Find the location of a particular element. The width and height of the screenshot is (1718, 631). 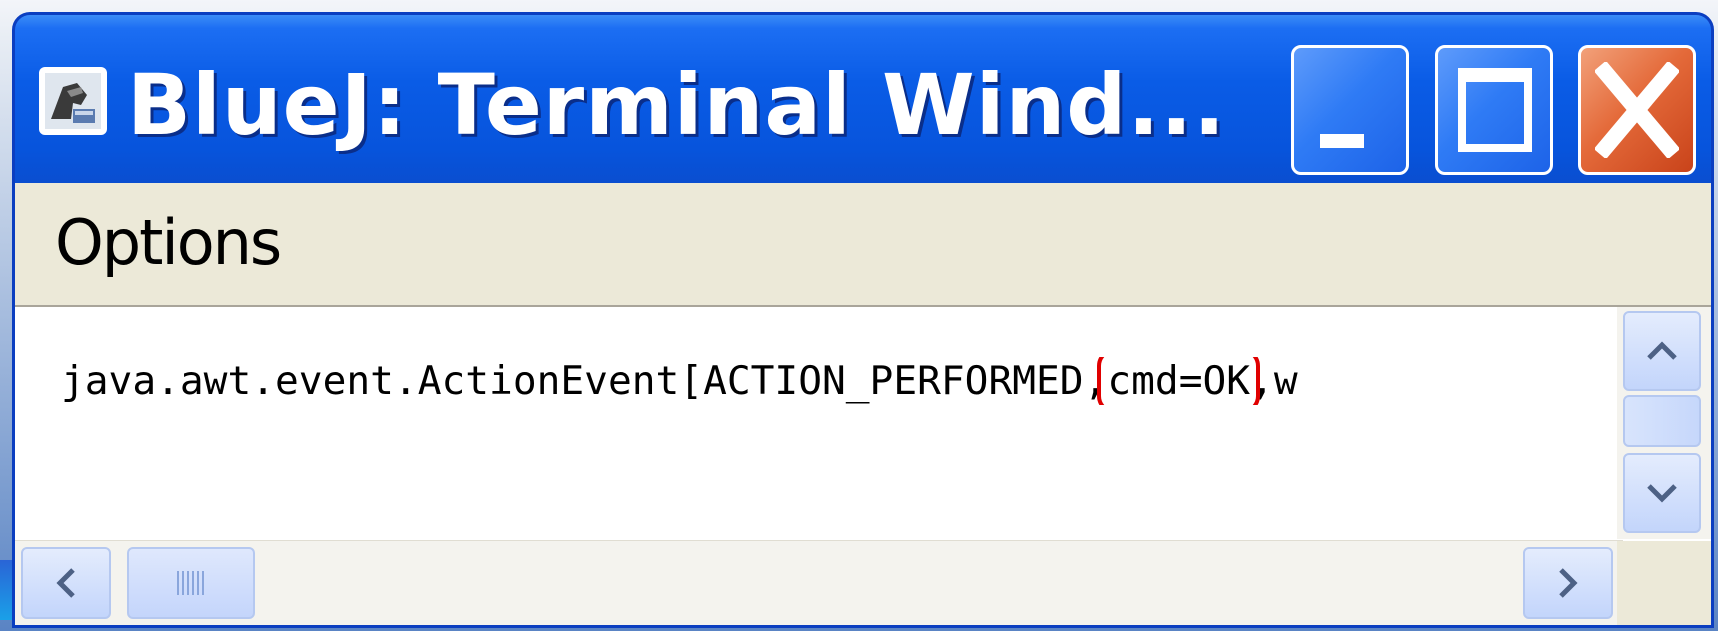

menu-options: Options is located at coordinates (168, 243).